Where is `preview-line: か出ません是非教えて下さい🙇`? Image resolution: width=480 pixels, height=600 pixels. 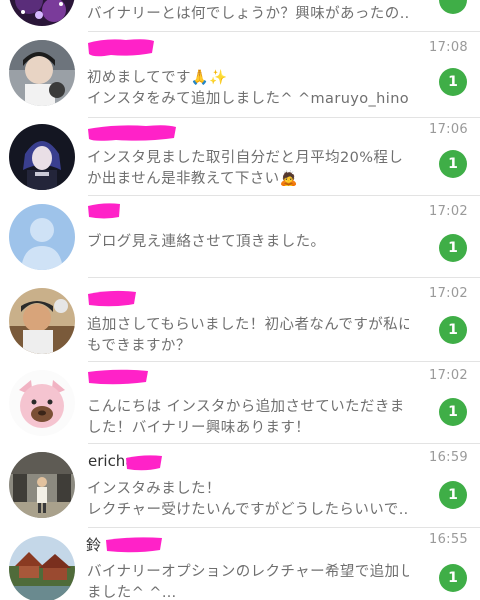 preview-line: か出ません是非教えて下さい🙇 is located at coordinates (192, 179).